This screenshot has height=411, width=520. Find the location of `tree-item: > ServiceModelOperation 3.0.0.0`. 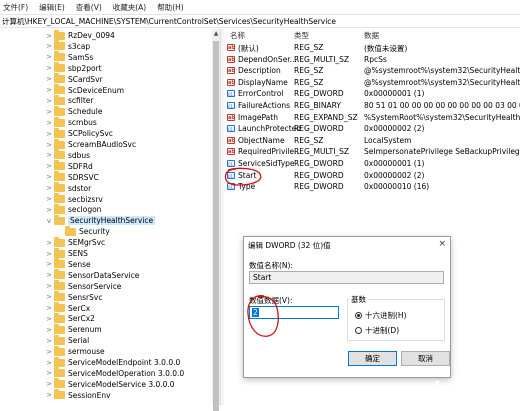

tree-item: > ServiceModelOperation 3.0.0.0 is located at coordinates (92, 373).